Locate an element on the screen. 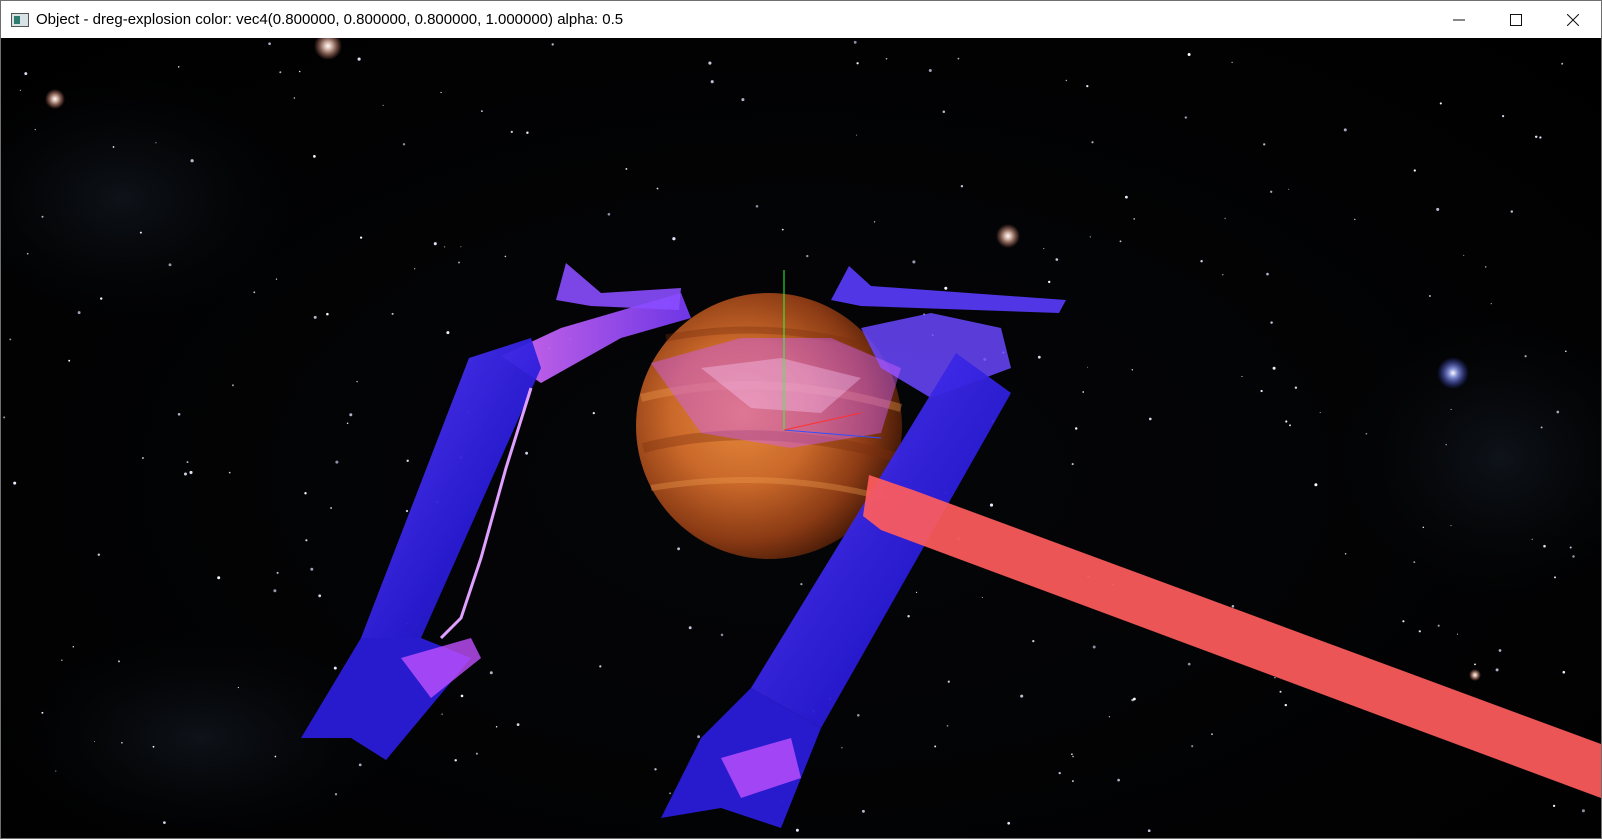 The image size is (1602, 839). ship-wing-right is located at coordinates (948, 289).